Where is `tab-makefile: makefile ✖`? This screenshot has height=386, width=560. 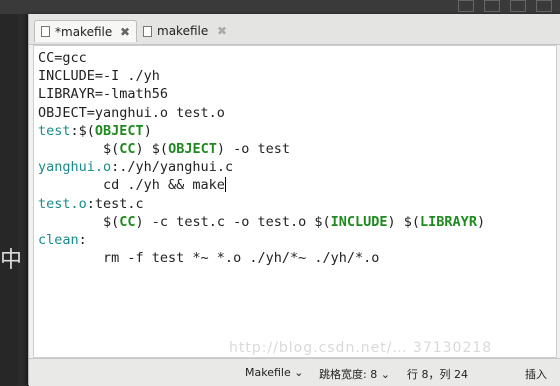 tab-makefile: makefile ✖ is located at coordinates (185, 31).